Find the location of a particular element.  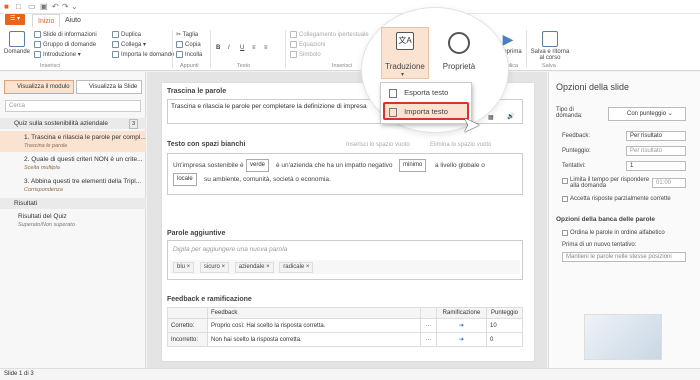

undo-icon: ↶ is located at coordinates (56, 7).